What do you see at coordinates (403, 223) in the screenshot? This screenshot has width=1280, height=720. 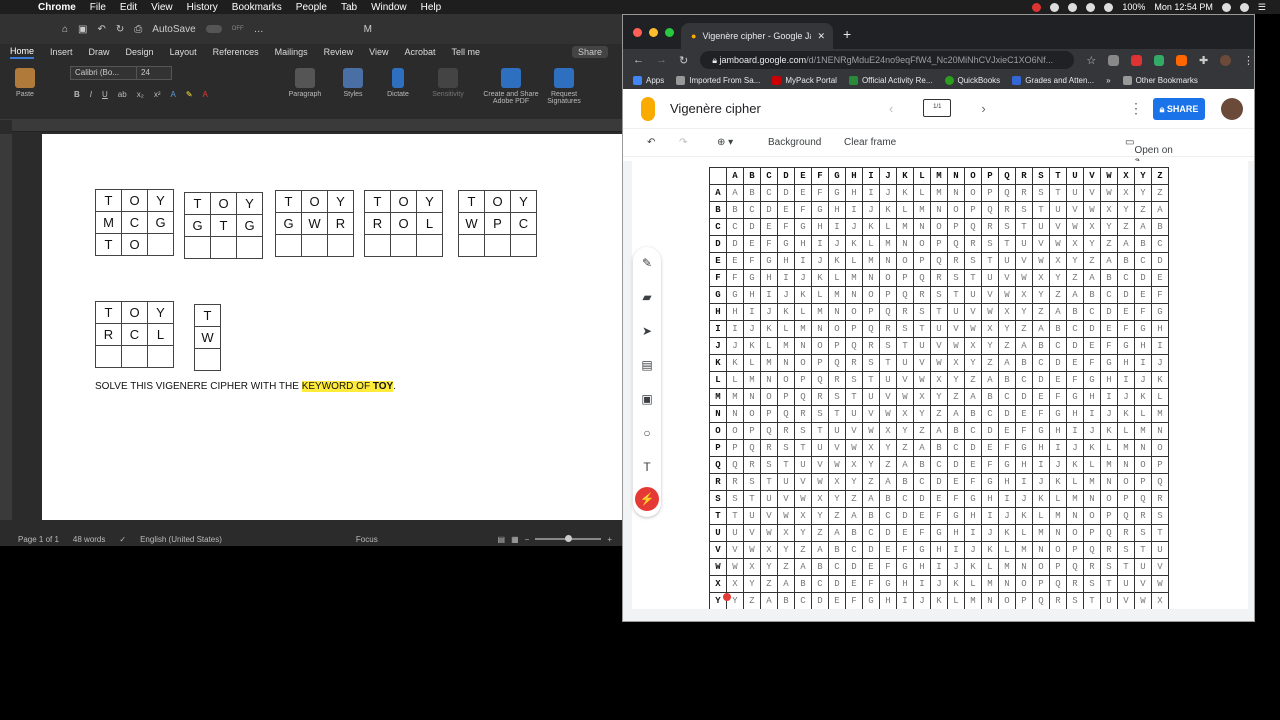 I see `cipher-grid: TOYROL` at bounding box center [403, 223].